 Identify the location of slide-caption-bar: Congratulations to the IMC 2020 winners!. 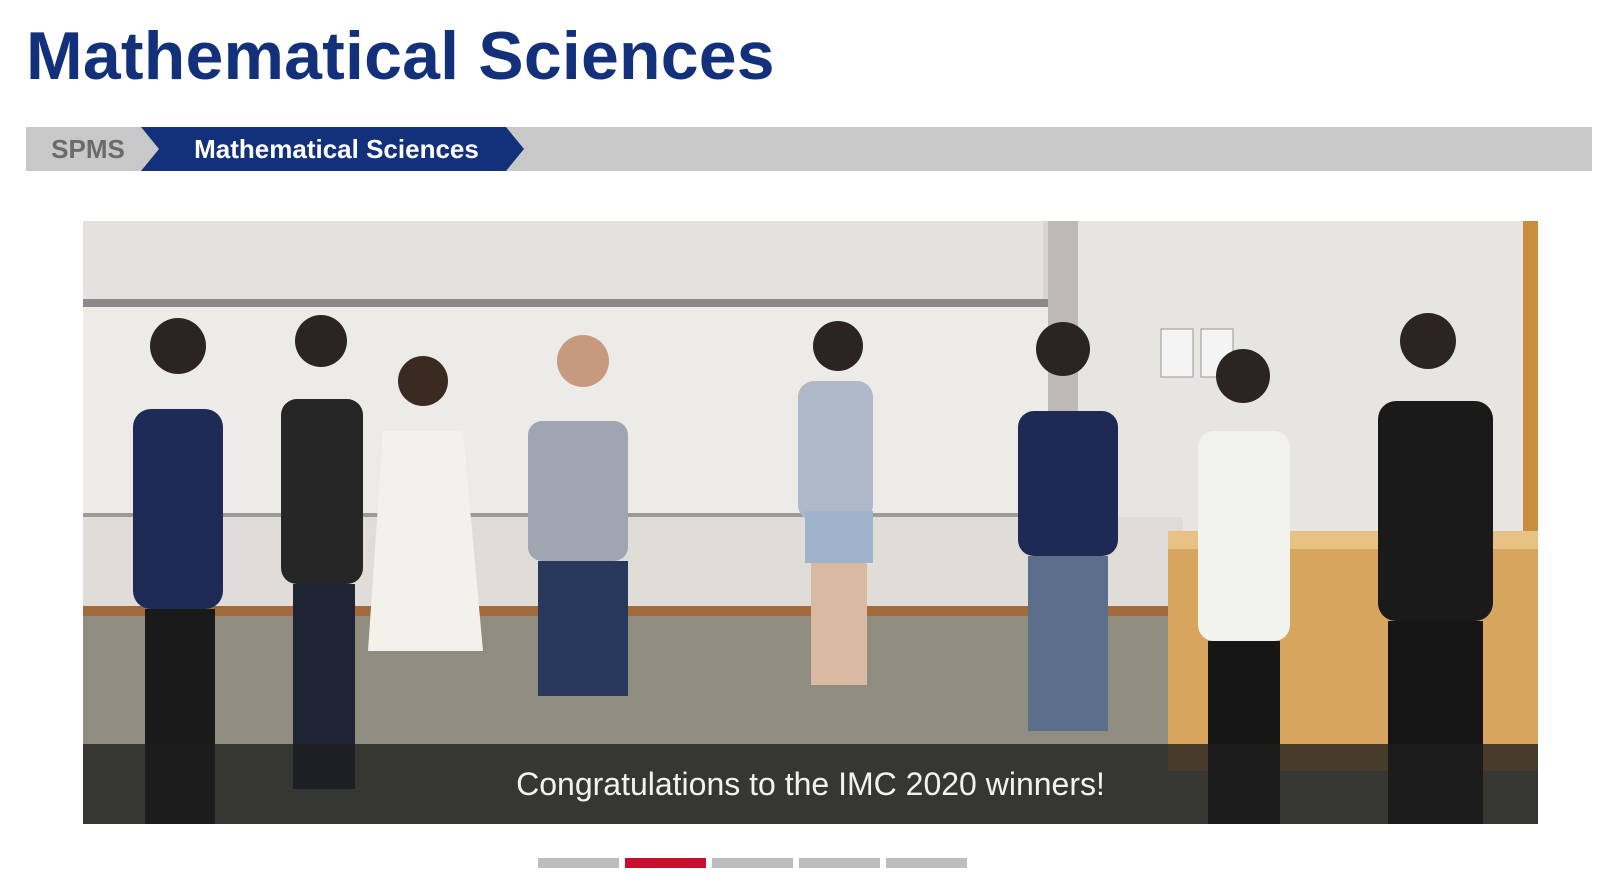
(810, 784).